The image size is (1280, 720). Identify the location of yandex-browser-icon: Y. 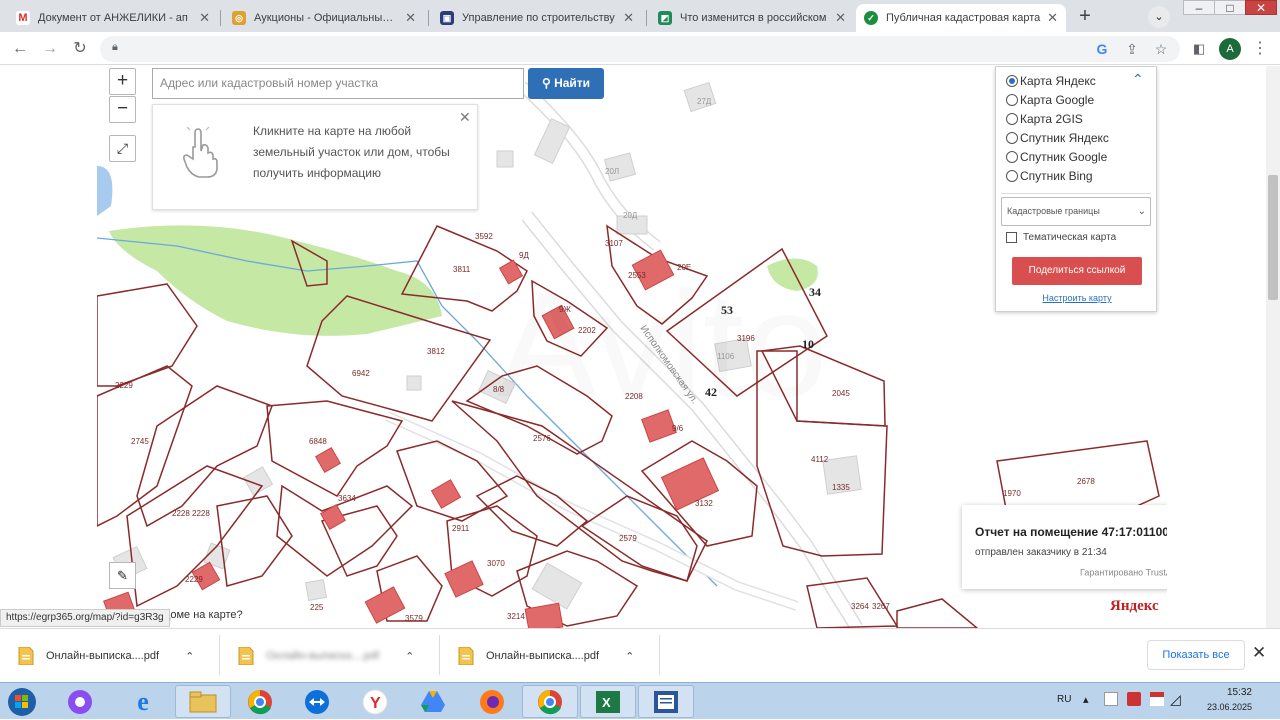
(375, 701).